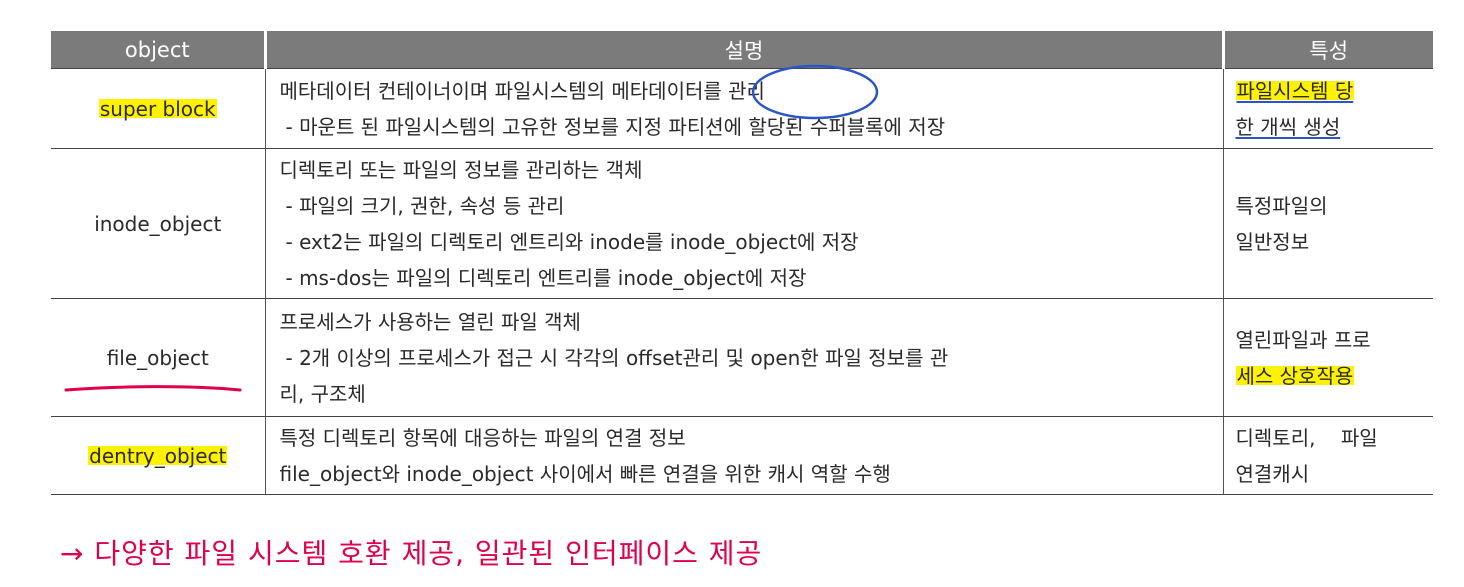 This screenshot has width=1464, height=587. I want to click on object-cell: inode_object, so click(158, 223).